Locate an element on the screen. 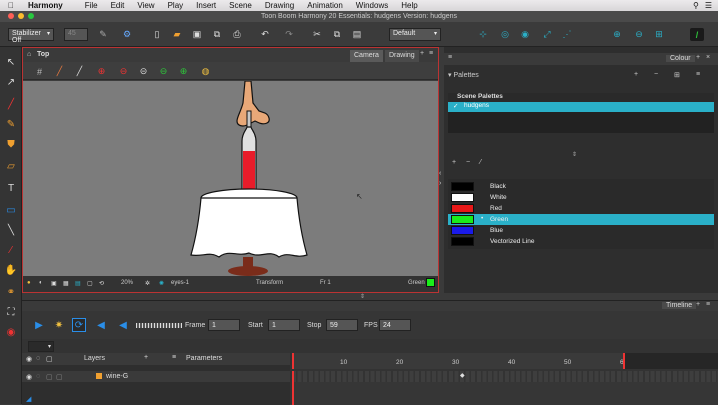  frame-field: 1 is located at coordinates (224, 325).